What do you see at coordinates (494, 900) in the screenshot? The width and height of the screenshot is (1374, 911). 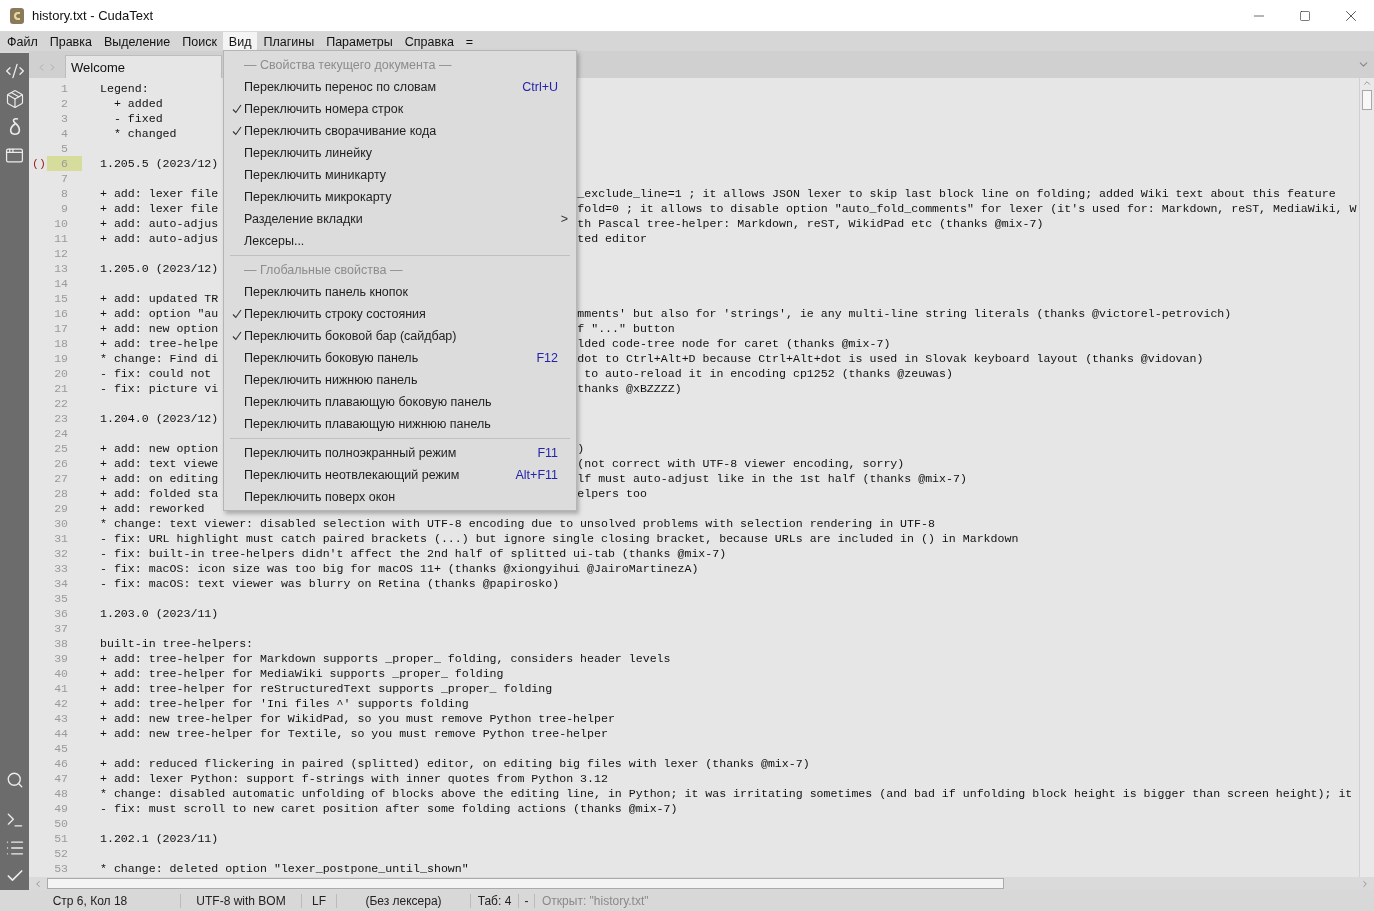 I see `status-field: Таб: 4` at bounding box center [494, 900].